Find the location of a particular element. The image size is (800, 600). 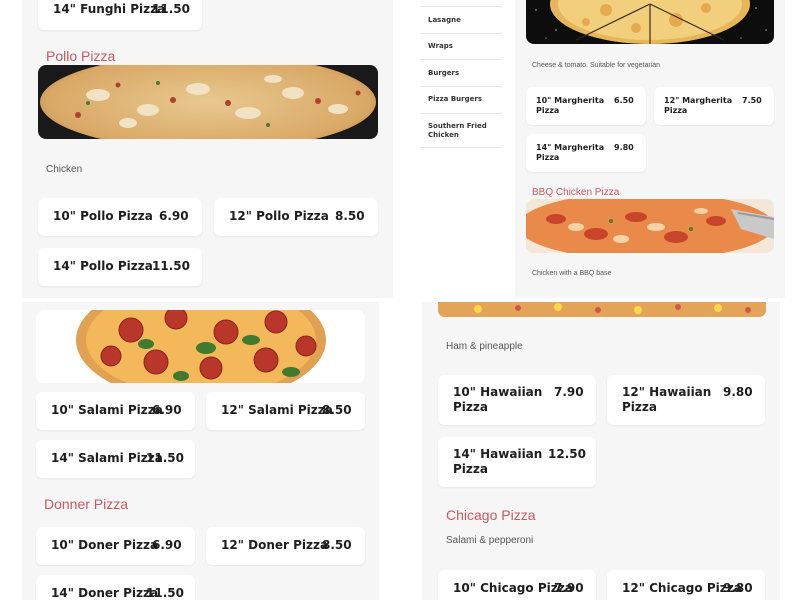

section-heading-bbq-chicken: BBQ Chicken Pizza is located at coordinates (576, 192).